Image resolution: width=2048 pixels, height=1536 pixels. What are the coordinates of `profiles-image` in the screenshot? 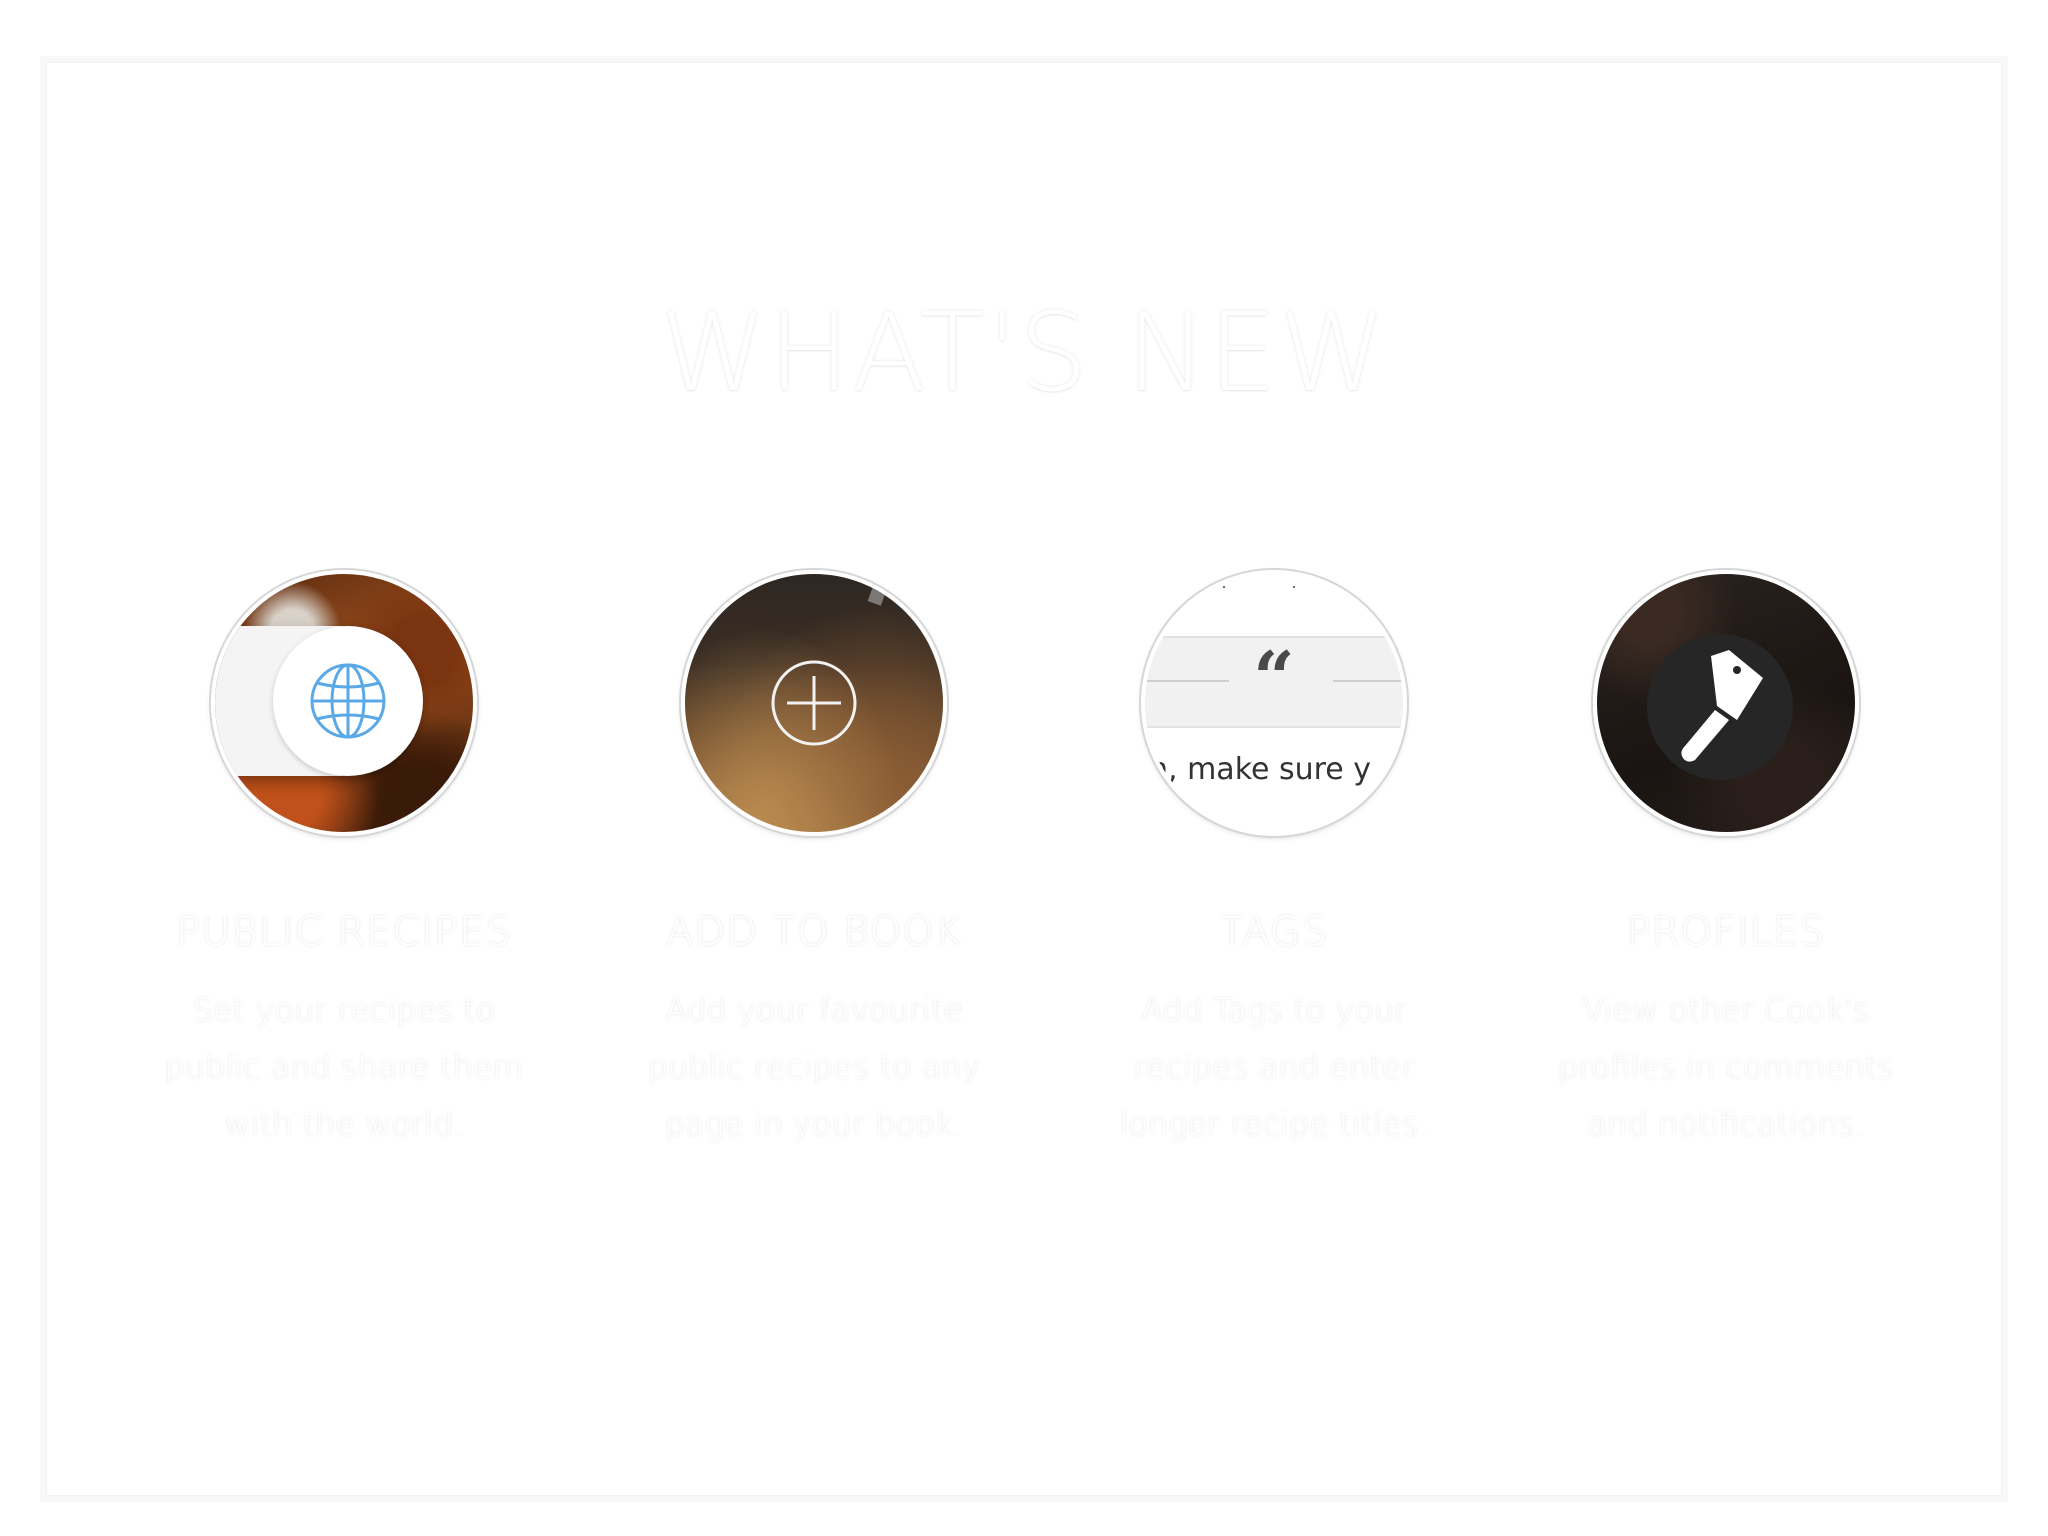 It's located at (1726, 703).